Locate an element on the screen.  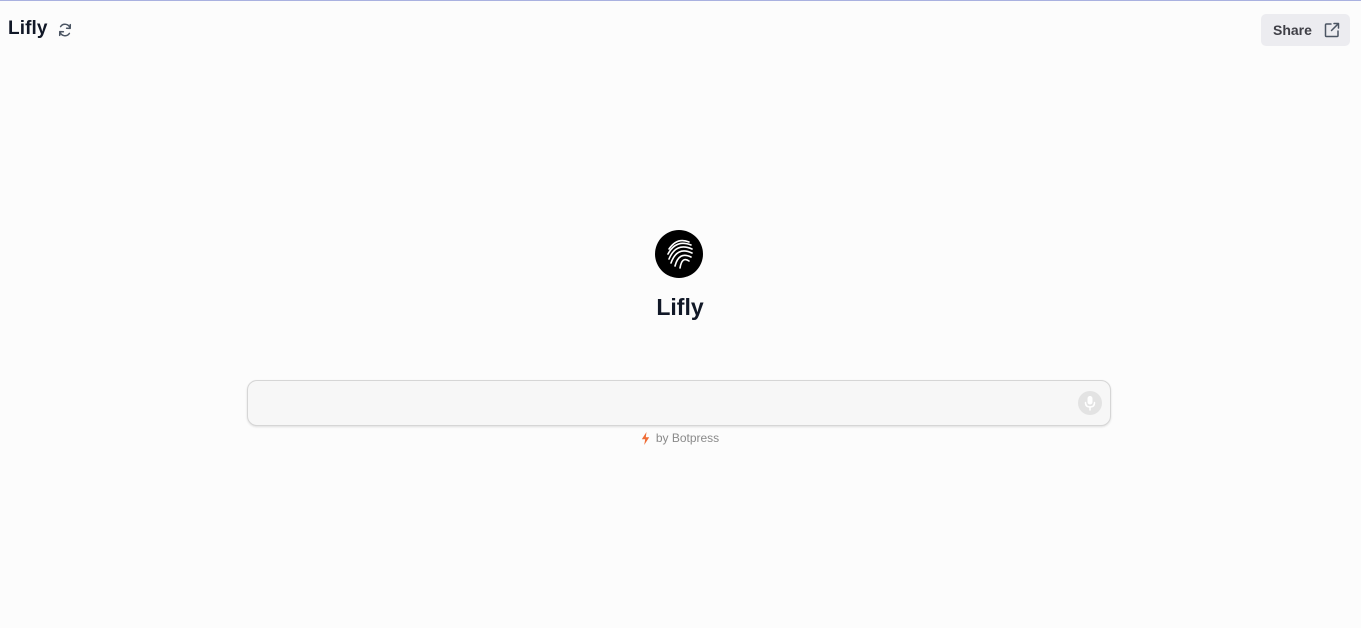
app-title: Lifly is located at coordinates (28, 28).